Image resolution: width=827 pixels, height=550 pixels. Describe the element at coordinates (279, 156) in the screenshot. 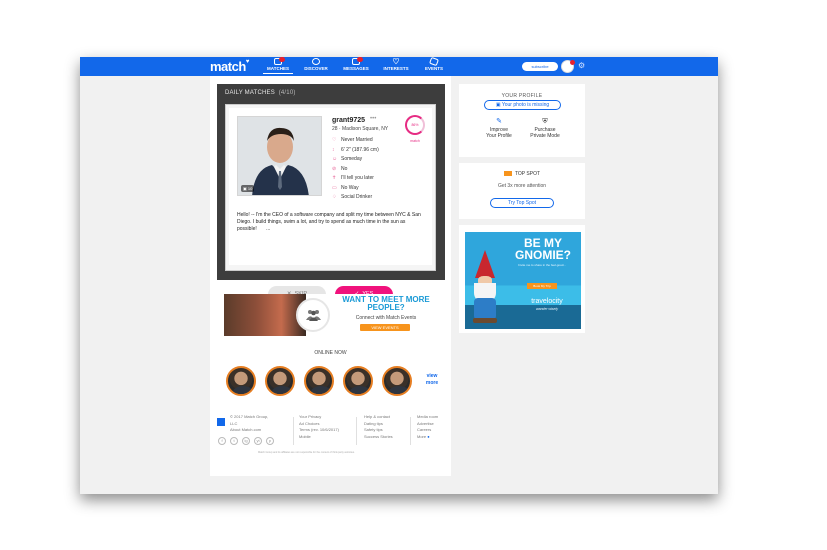

I see `profile-photo: ▣ 10` at that location.